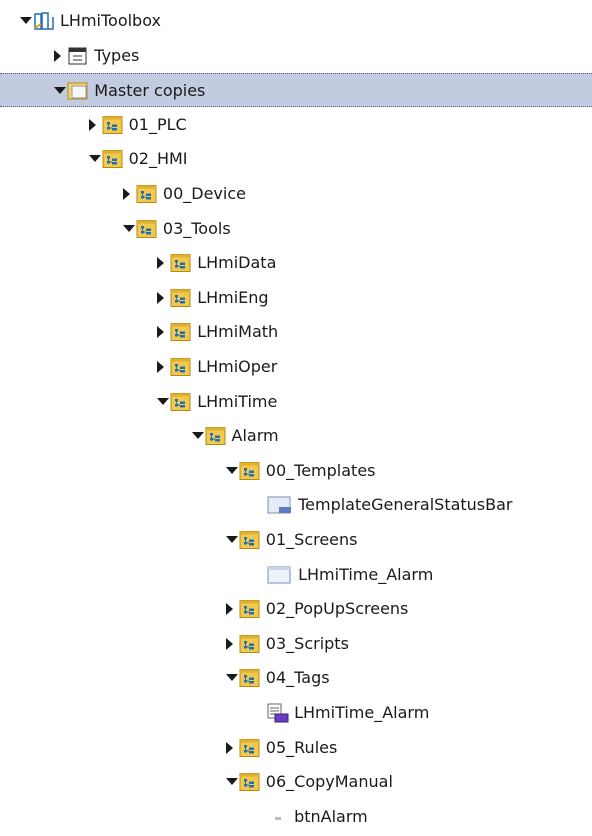 Image resolution: width=592 pixels, height=836 pixels. I want to click on tree-item-label: 04_Tags, so click(297, 678).